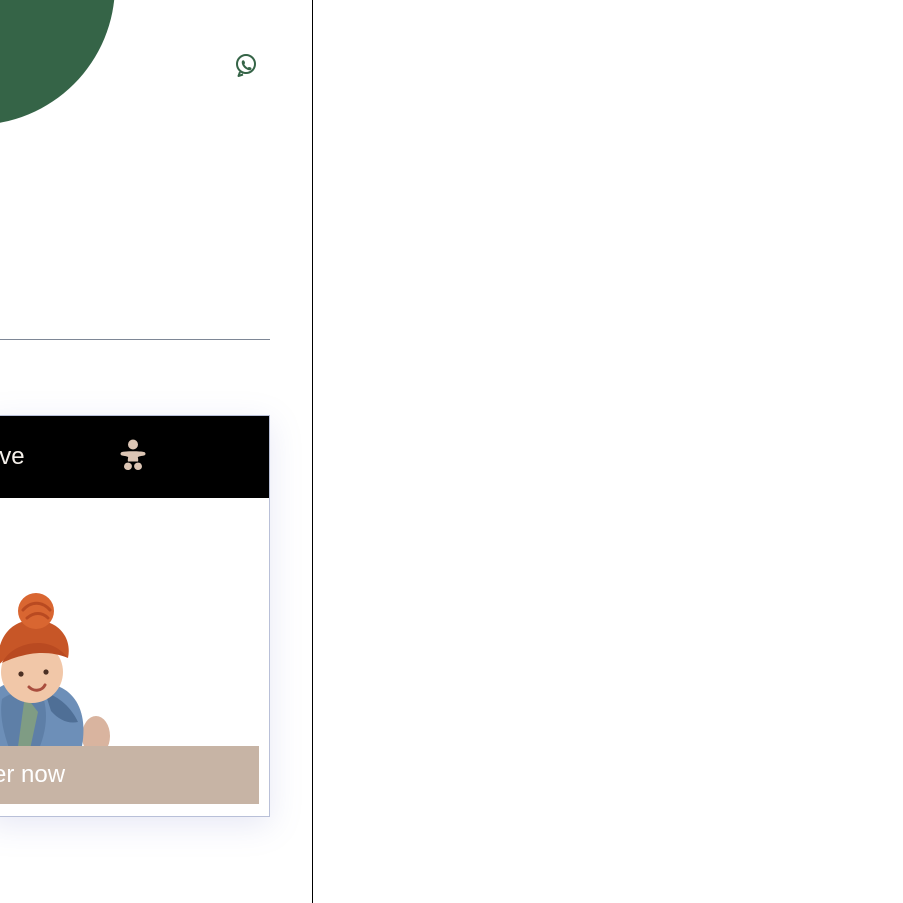 This screenshot has width=903, height=903. I want to click on section-divider-line, so click(135, 339).